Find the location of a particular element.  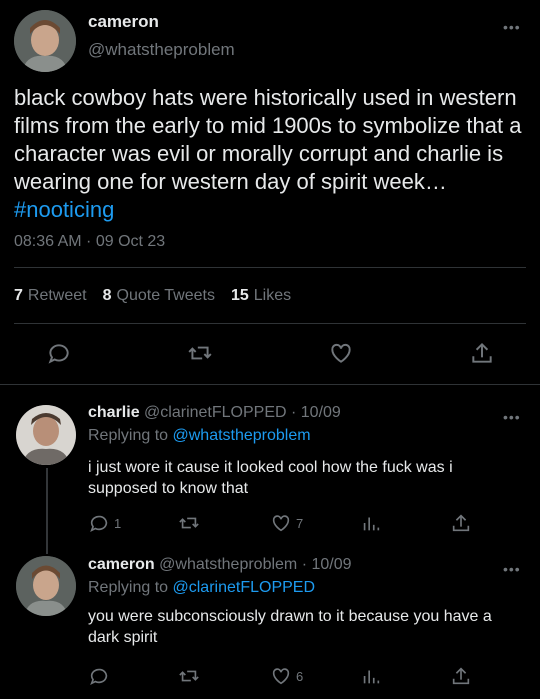

tweet-actions is located at coordinates (270, 354).